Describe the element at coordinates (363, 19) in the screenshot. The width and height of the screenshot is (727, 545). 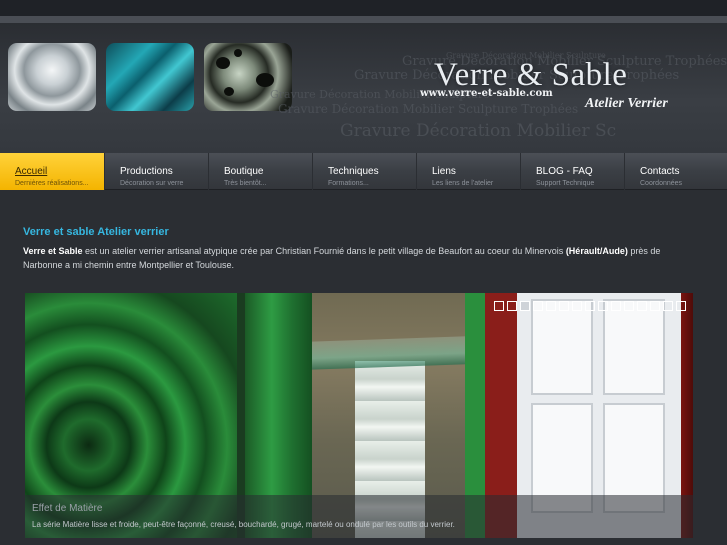
I see `top-divider` at that location.